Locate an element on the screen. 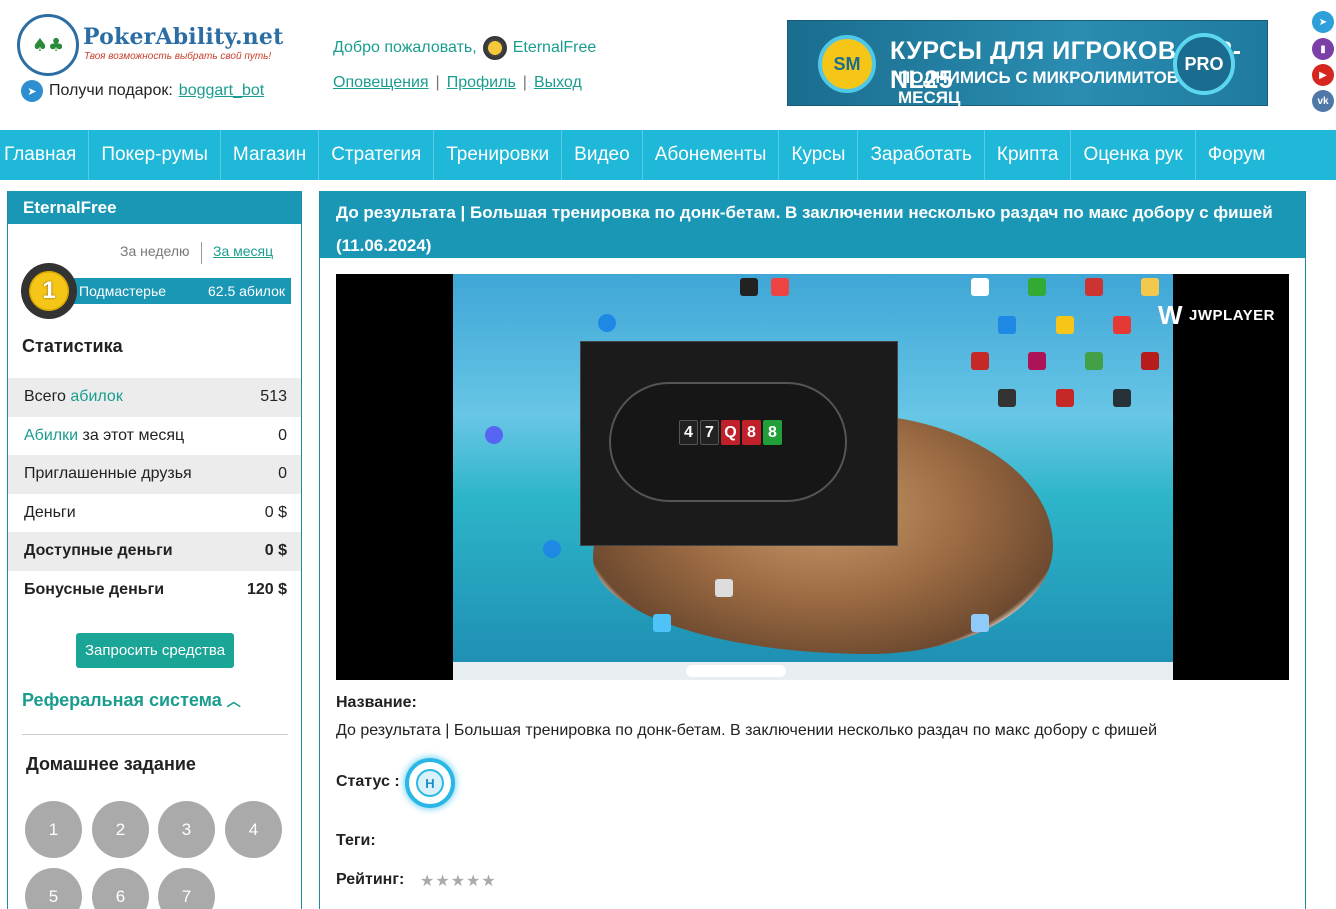 The width and height of the screenshot is (1336, 909). stat-label: Абилки за этот месяц is located at coordinates (104, 436).